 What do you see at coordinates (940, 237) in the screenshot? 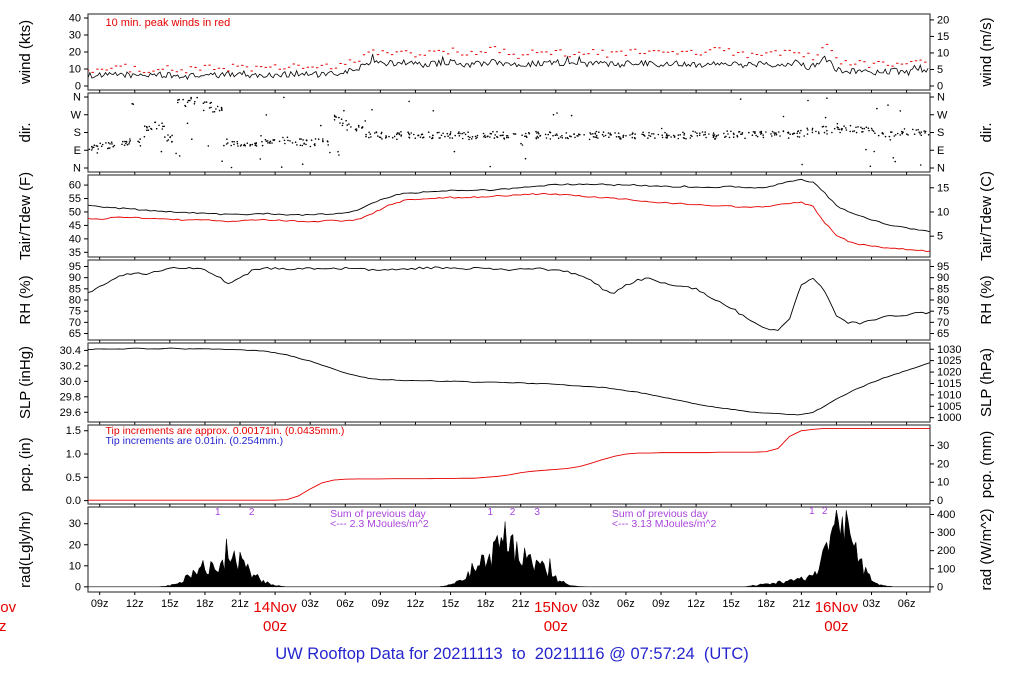
I see `ytick-label: 5` at bounding box center [940, 237].